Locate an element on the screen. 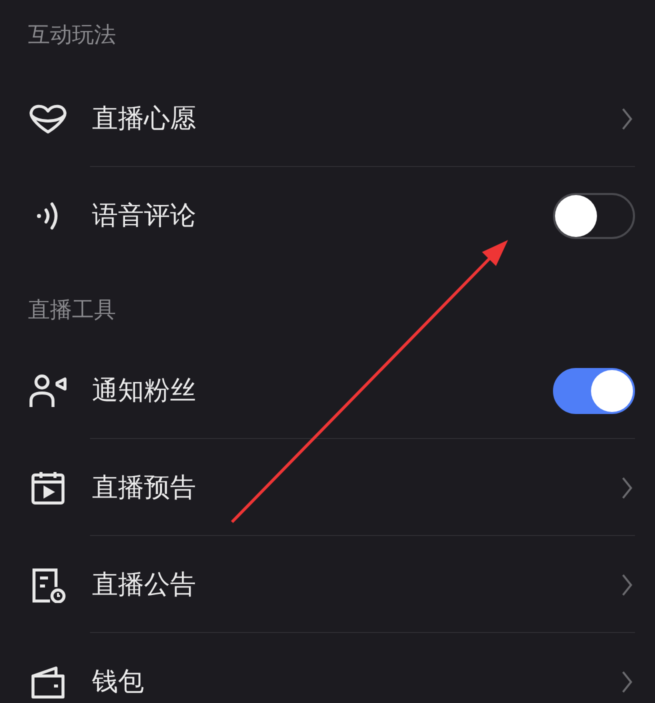 Image resolution: width=655 pixels, height=703 pixels. setting-label: 直播心愿 is located at coordinates (144, 119).